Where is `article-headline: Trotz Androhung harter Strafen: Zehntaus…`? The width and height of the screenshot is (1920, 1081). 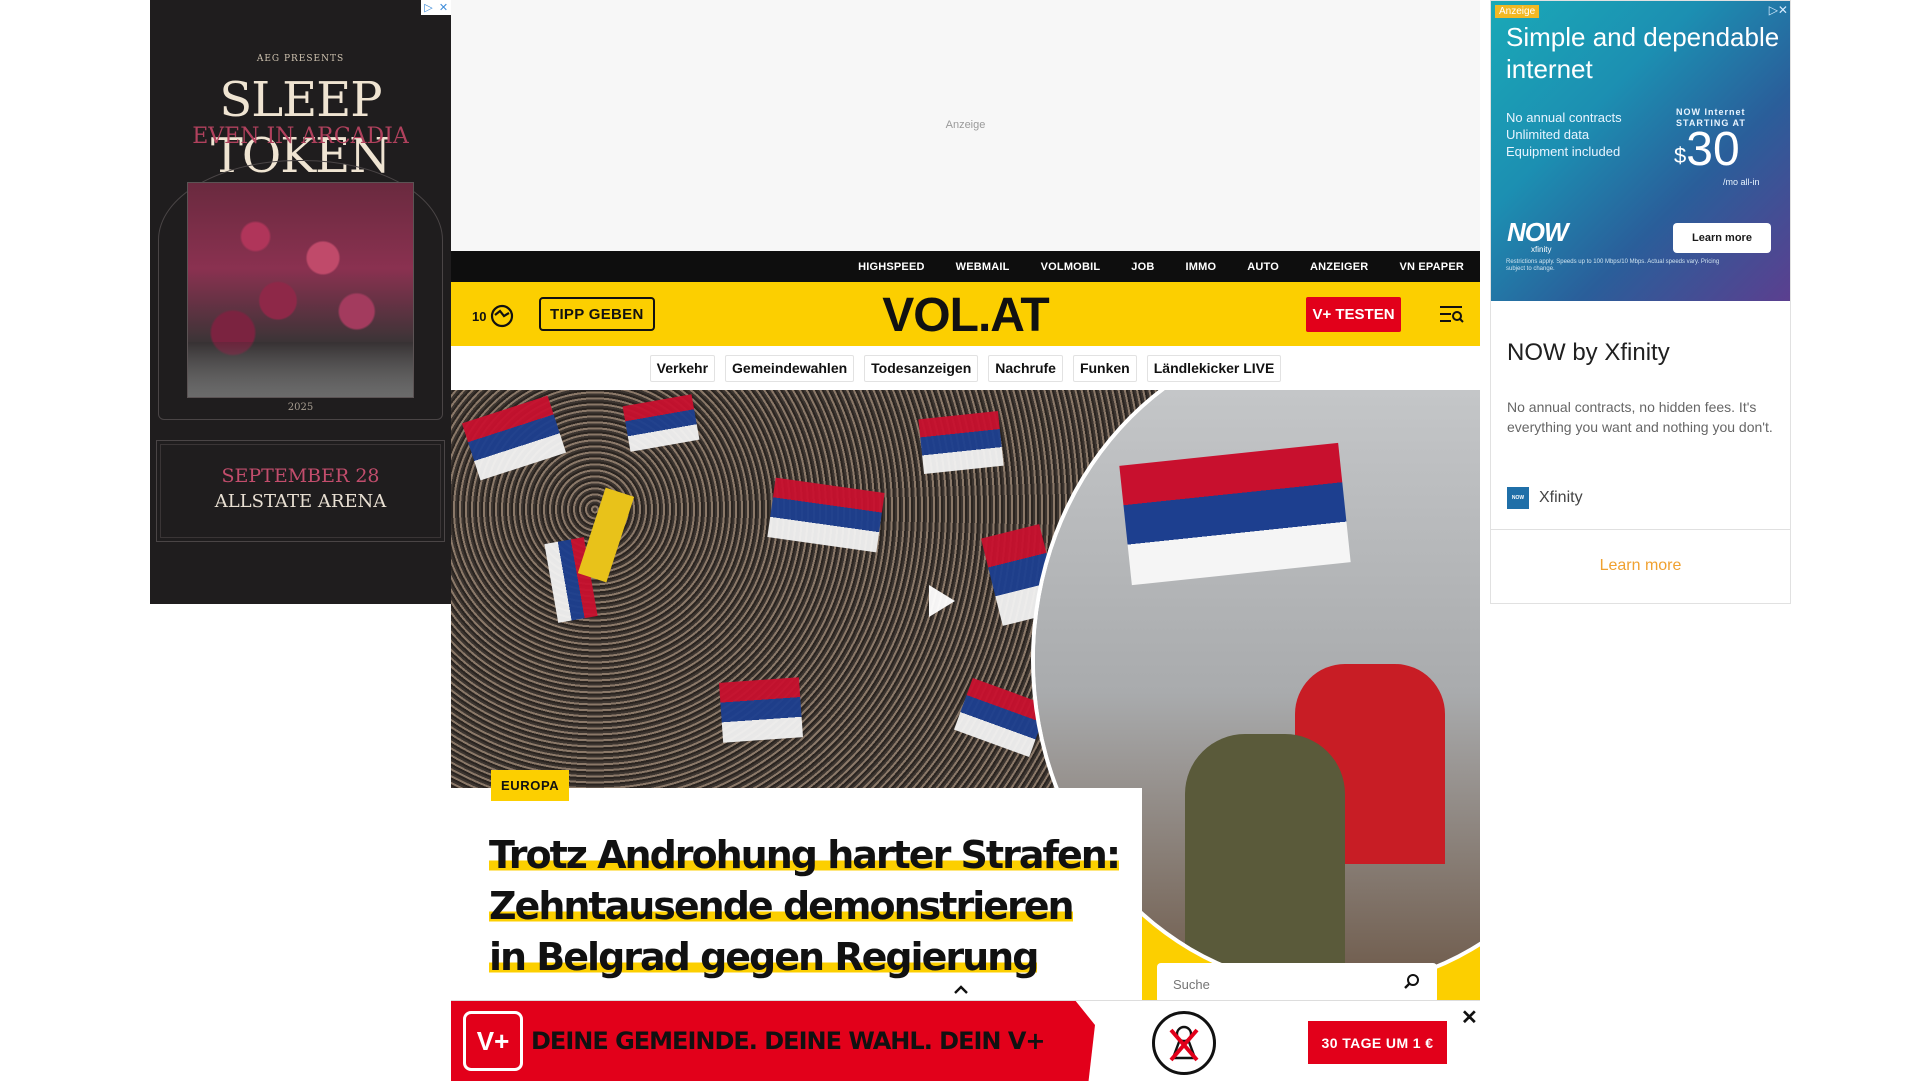 article-headline: Trotz Androhung harter Strafen: Zehntaus… is located at coordinates (809, 906).